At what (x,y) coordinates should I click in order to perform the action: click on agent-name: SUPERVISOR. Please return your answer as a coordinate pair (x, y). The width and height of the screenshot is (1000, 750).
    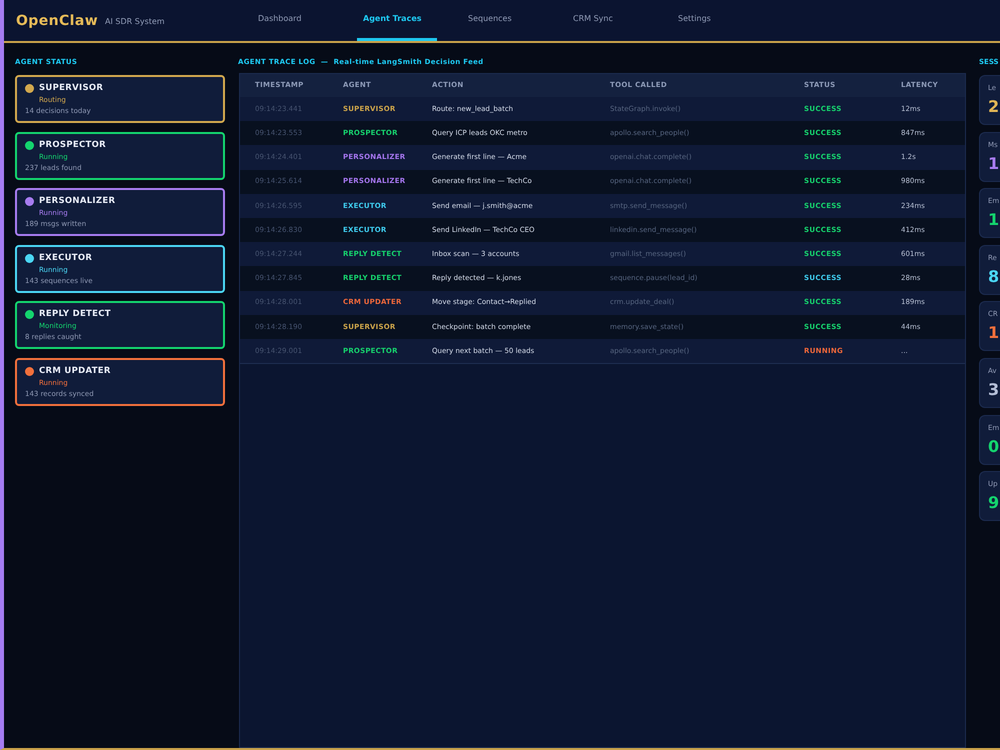
    Looking at the image, I should click on (71, 88).